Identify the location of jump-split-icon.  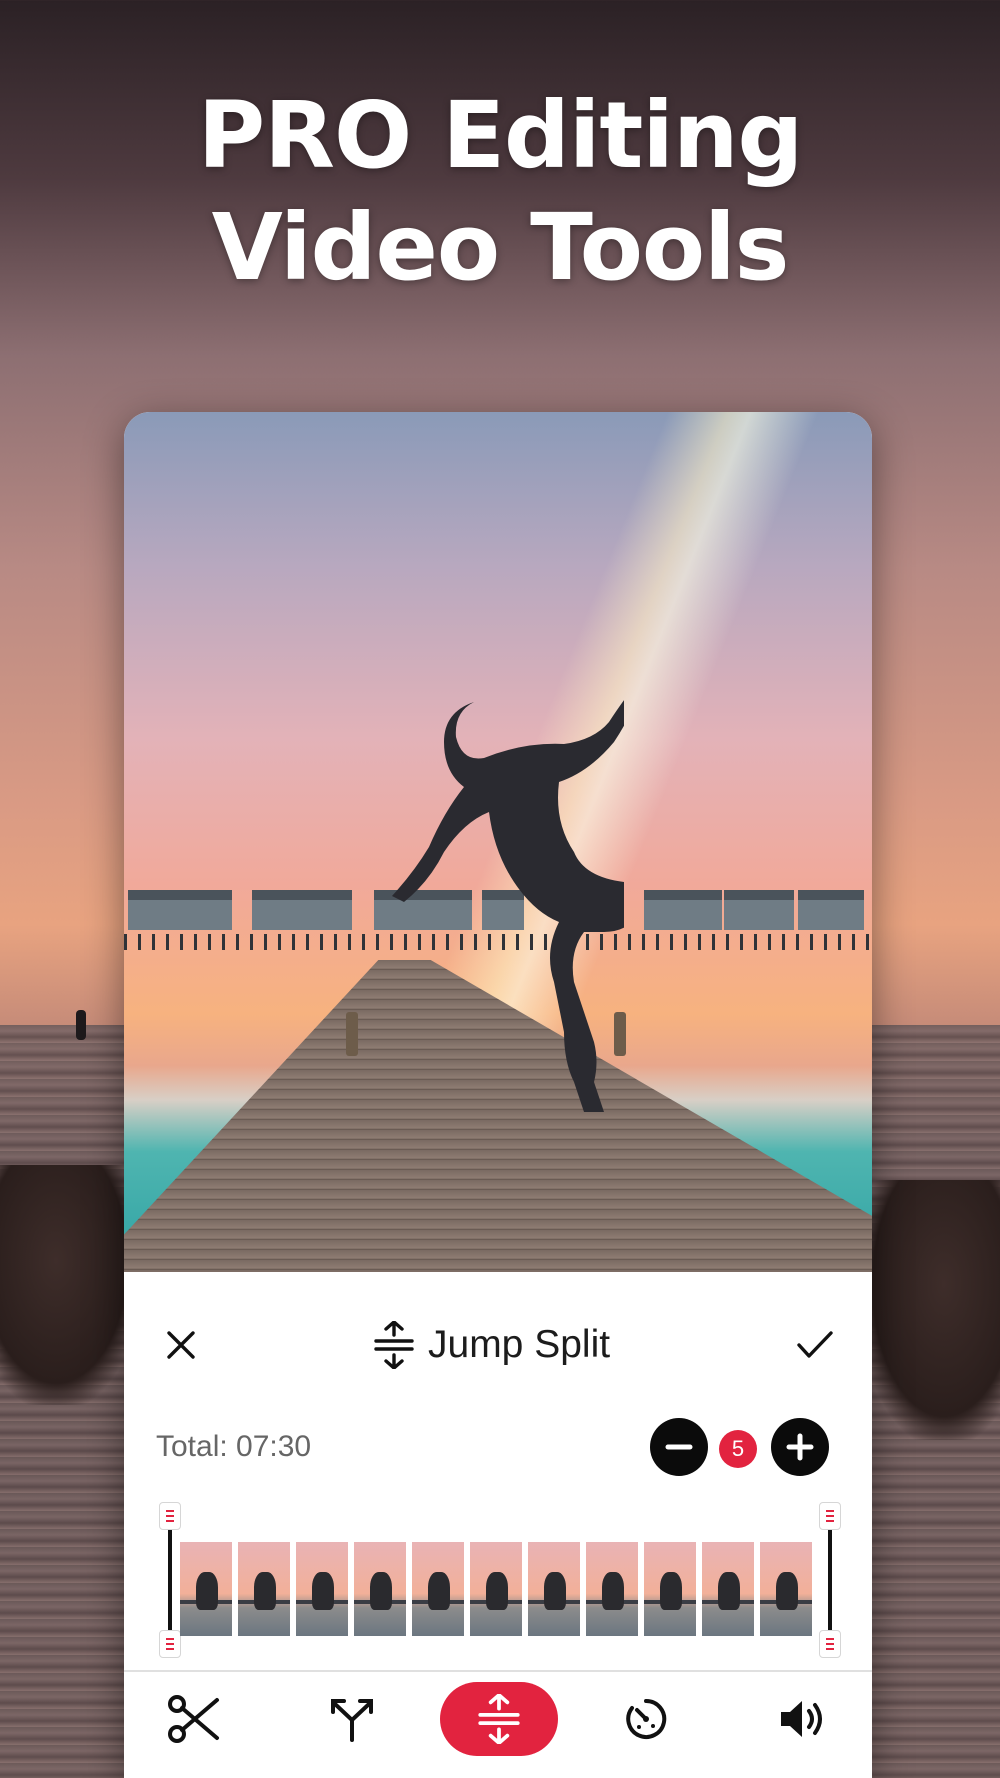
(499, 1719).